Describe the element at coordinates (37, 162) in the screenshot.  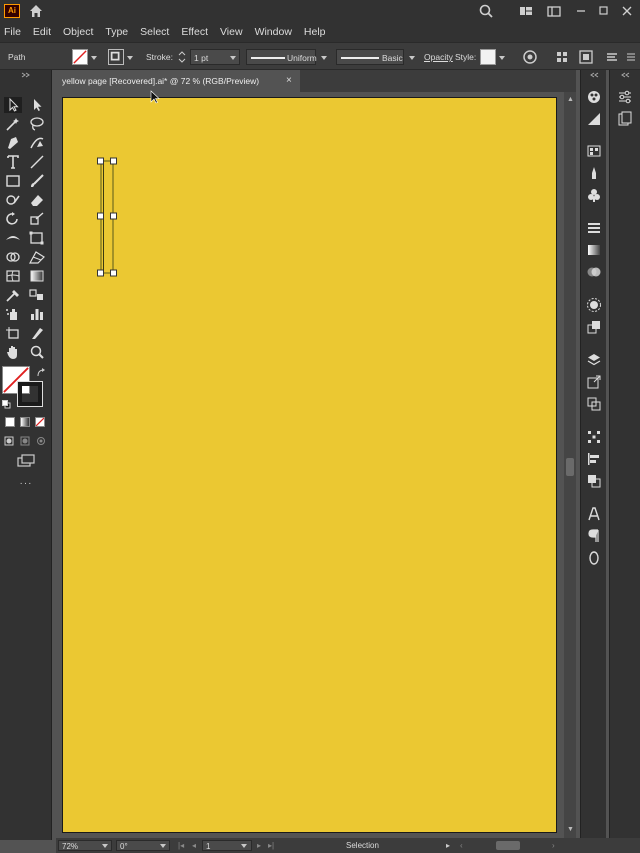
I see `line-segment-tool-icon` at that location.